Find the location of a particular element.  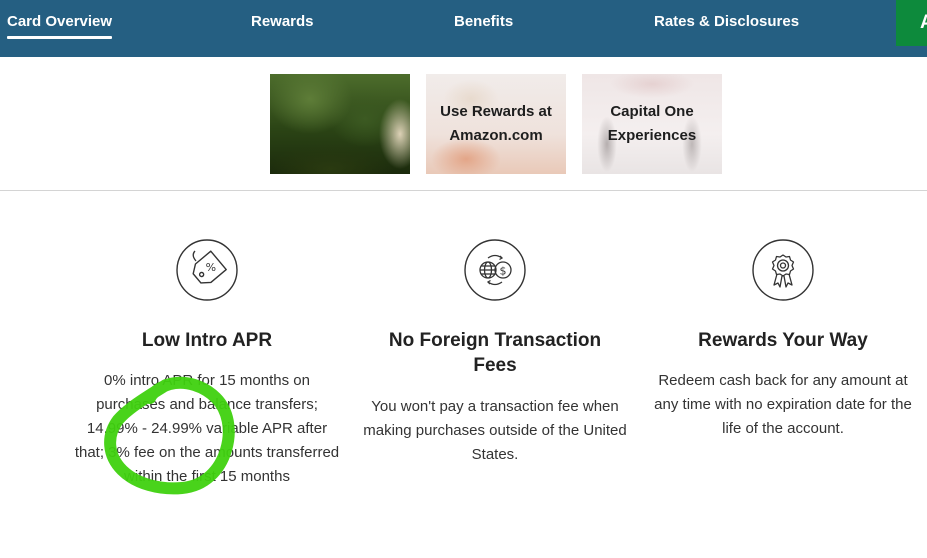

promo-tile-amazon-label: Use Rewards at Amazon.com is located at coordinates (496, 123).